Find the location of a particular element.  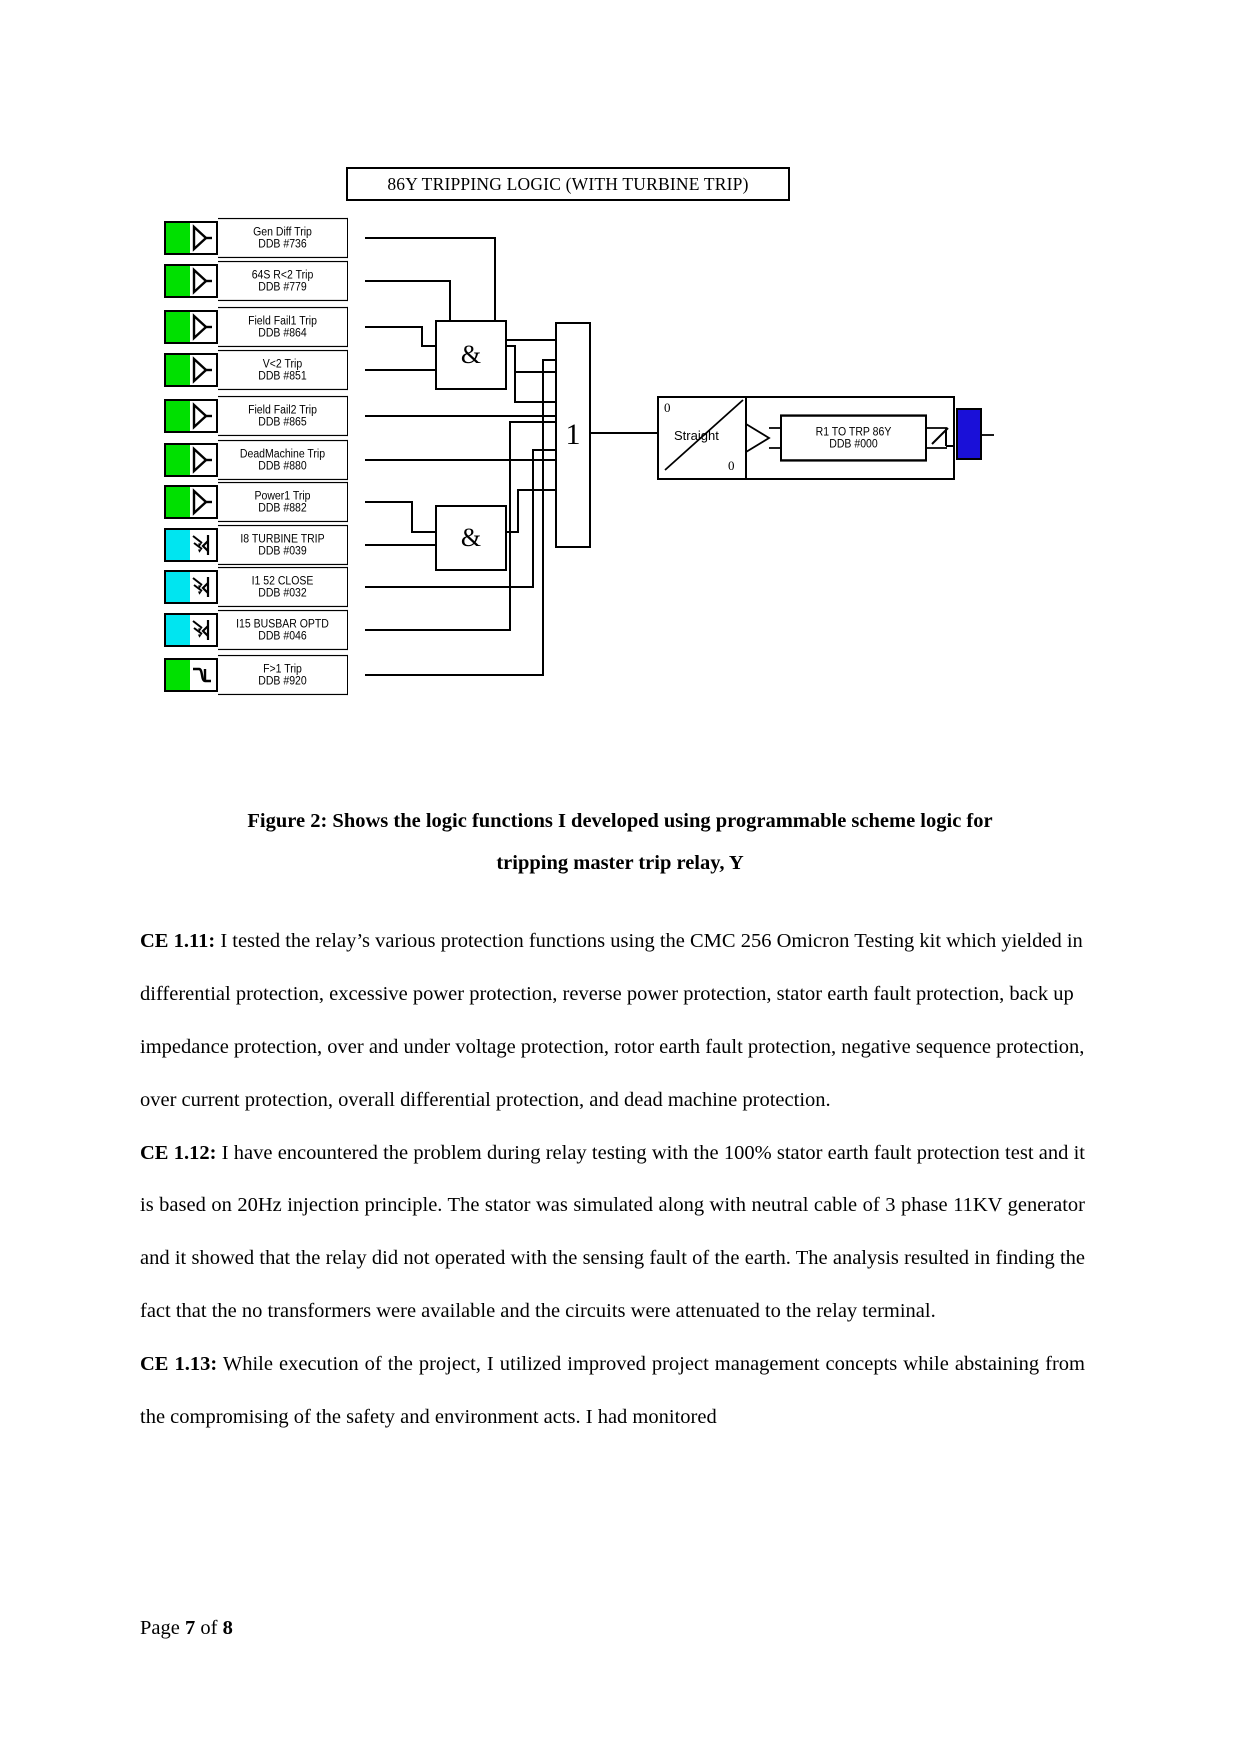

signal-row-0: Gen Diff Trip DDB #736 is located at coordinates (256, 238).